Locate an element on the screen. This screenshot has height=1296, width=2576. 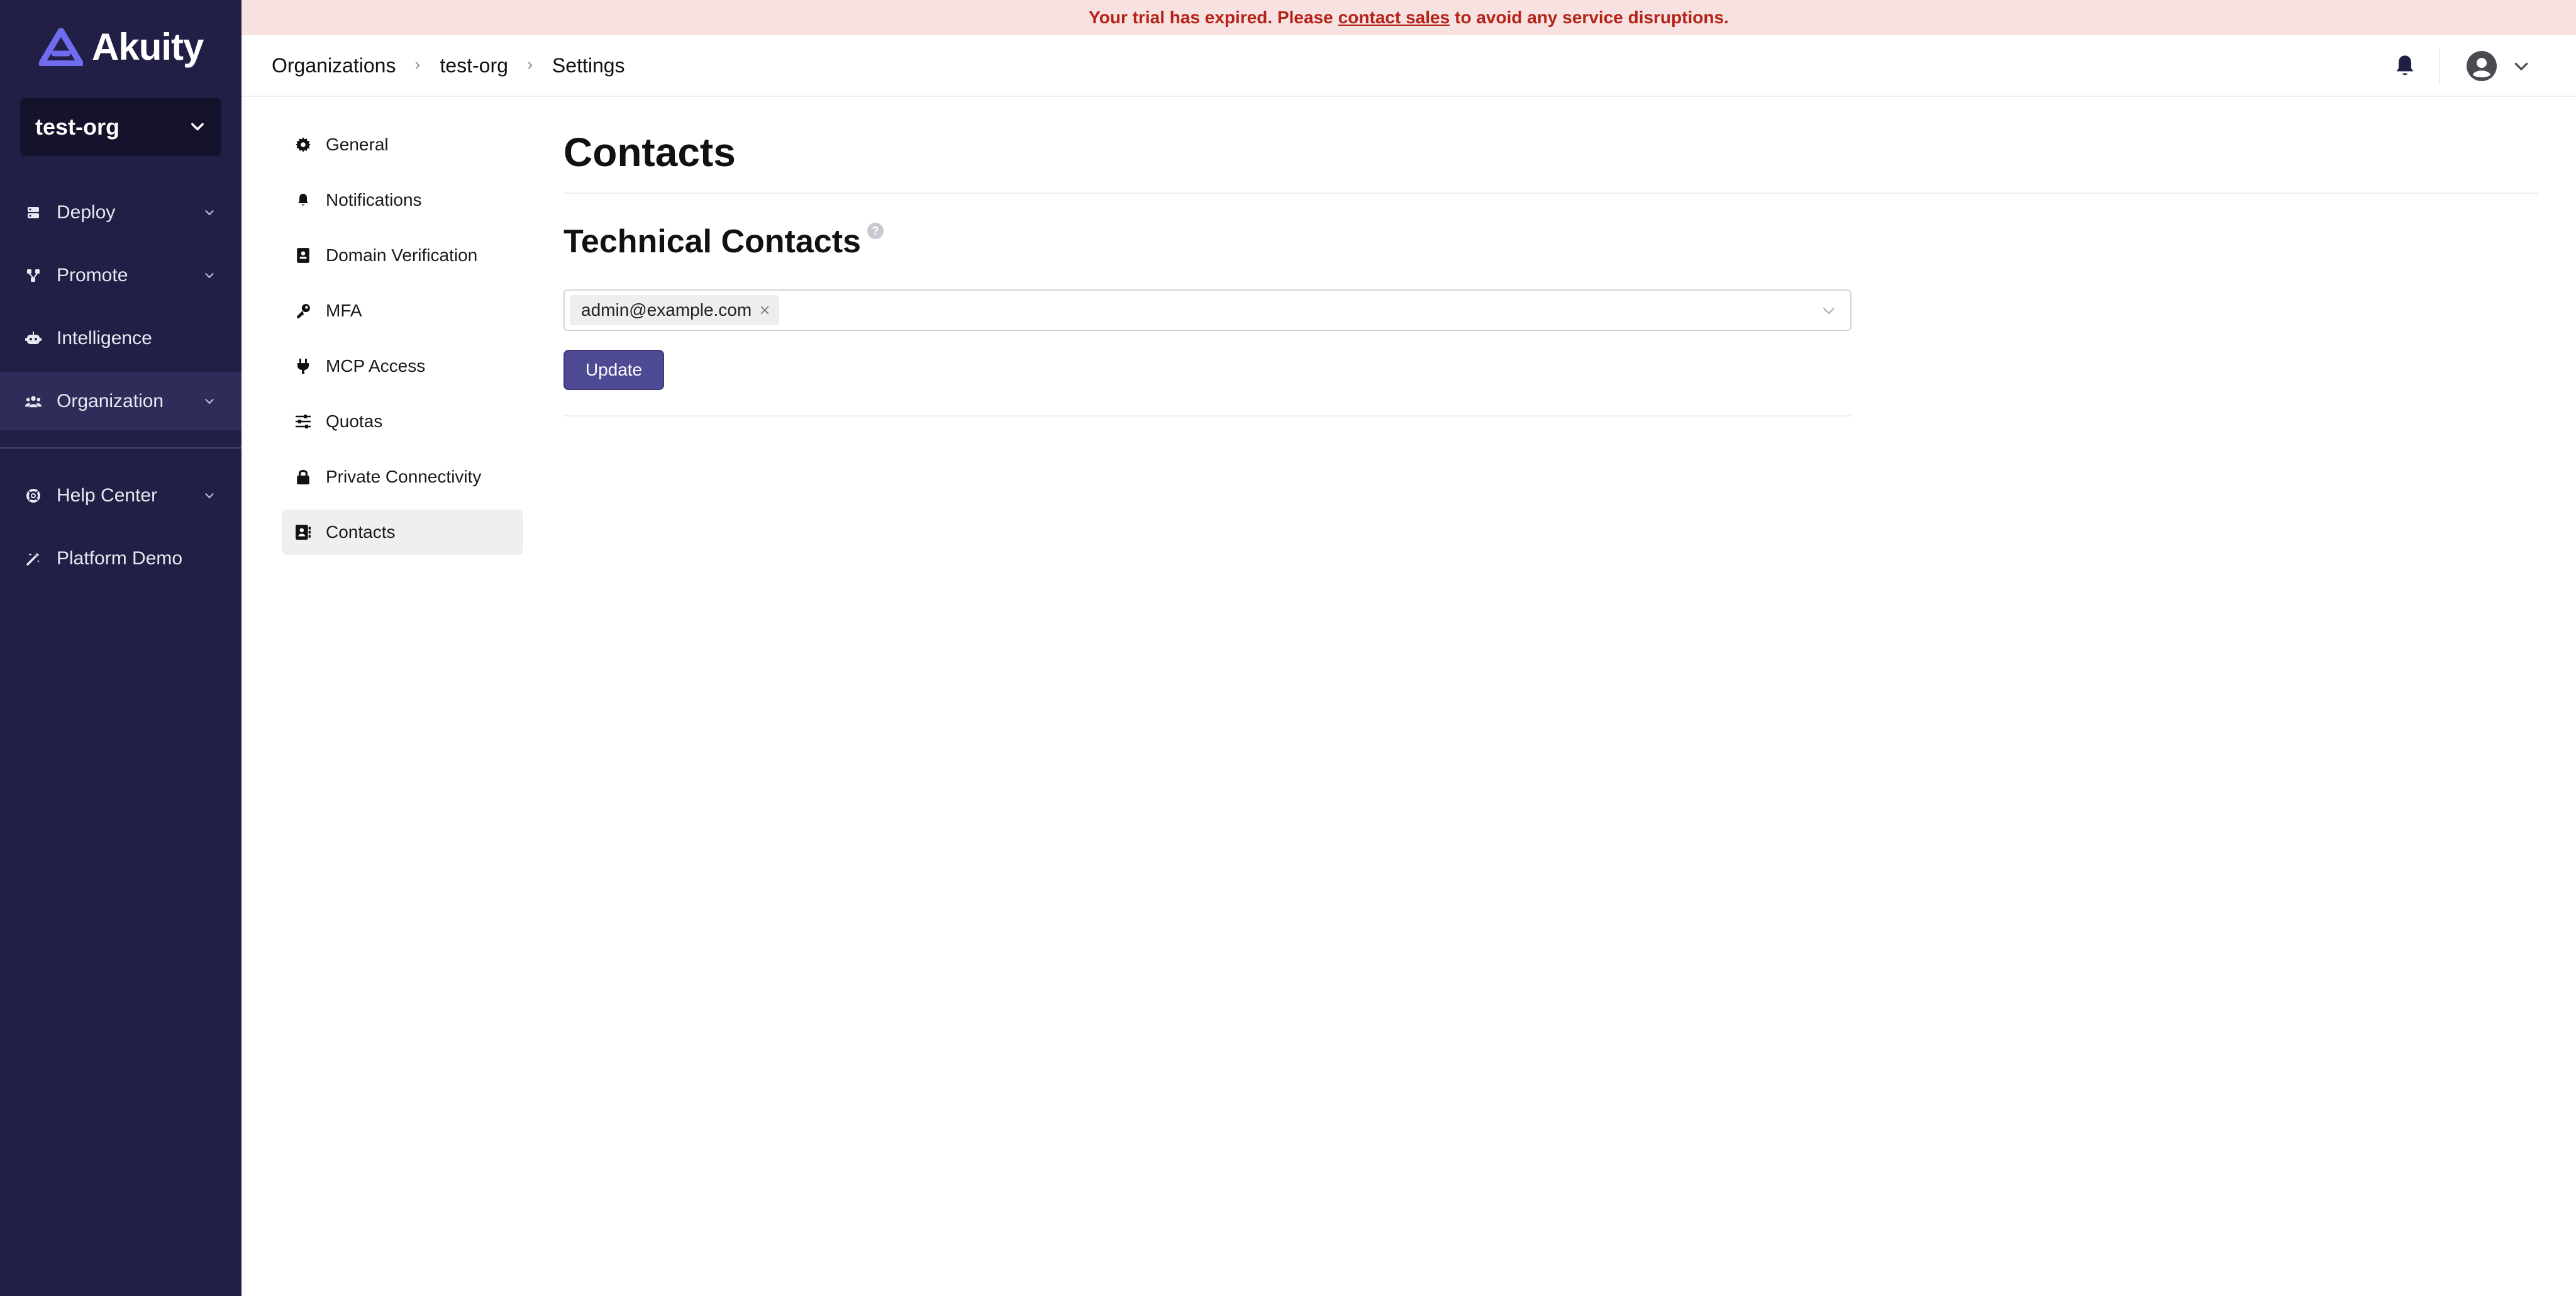
breadcrumb-org: test-org is located at coordinates (474, 65).